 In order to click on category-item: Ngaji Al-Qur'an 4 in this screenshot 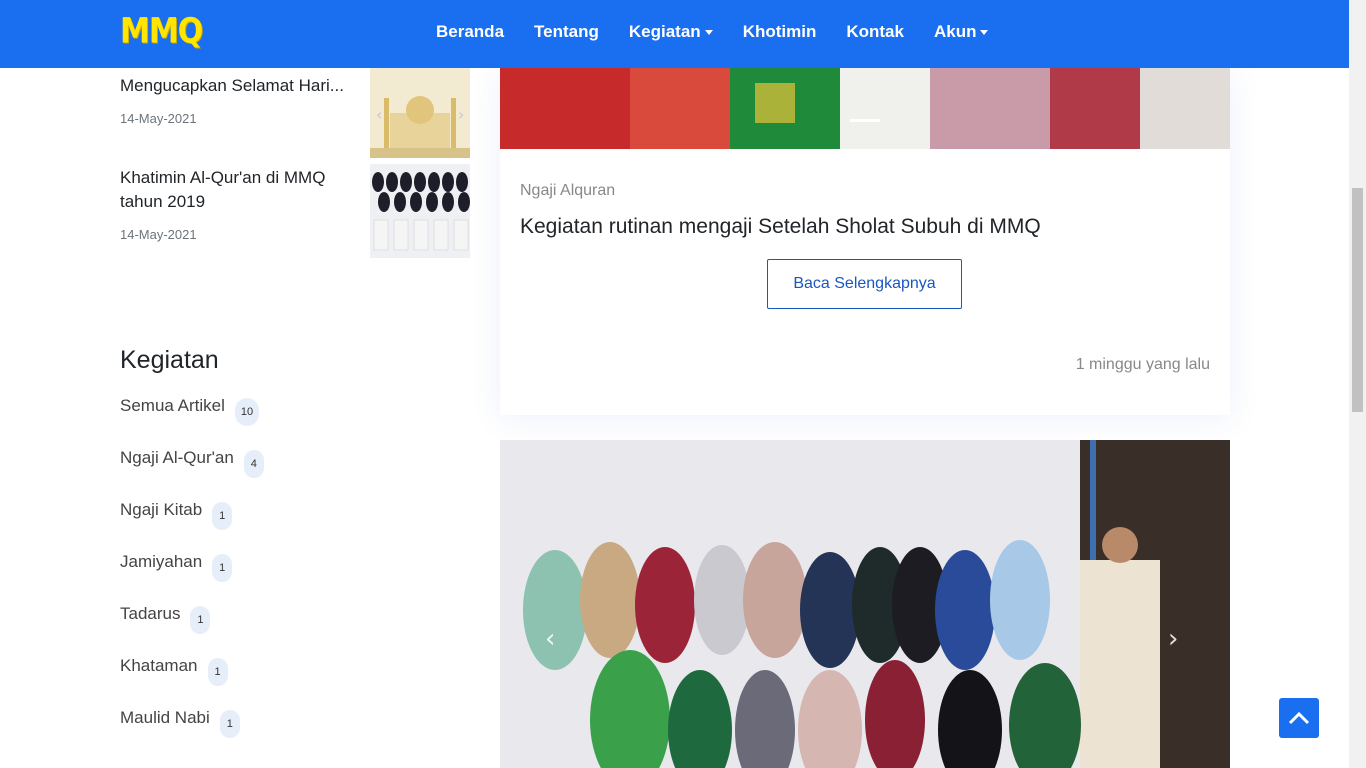, I will do `click(192, 474)`.